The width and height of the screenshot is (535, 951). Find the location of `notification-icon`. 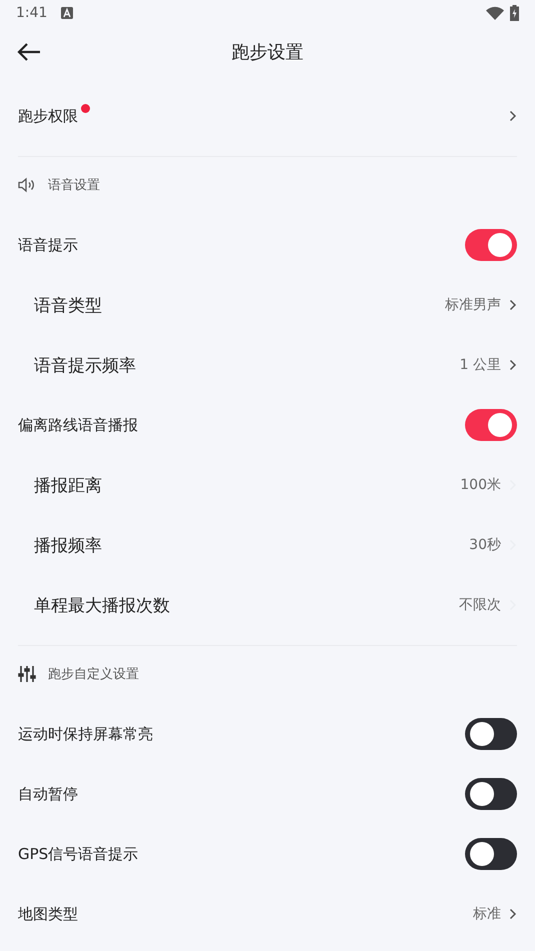

notification-icon is located at coordinates (67, 13).